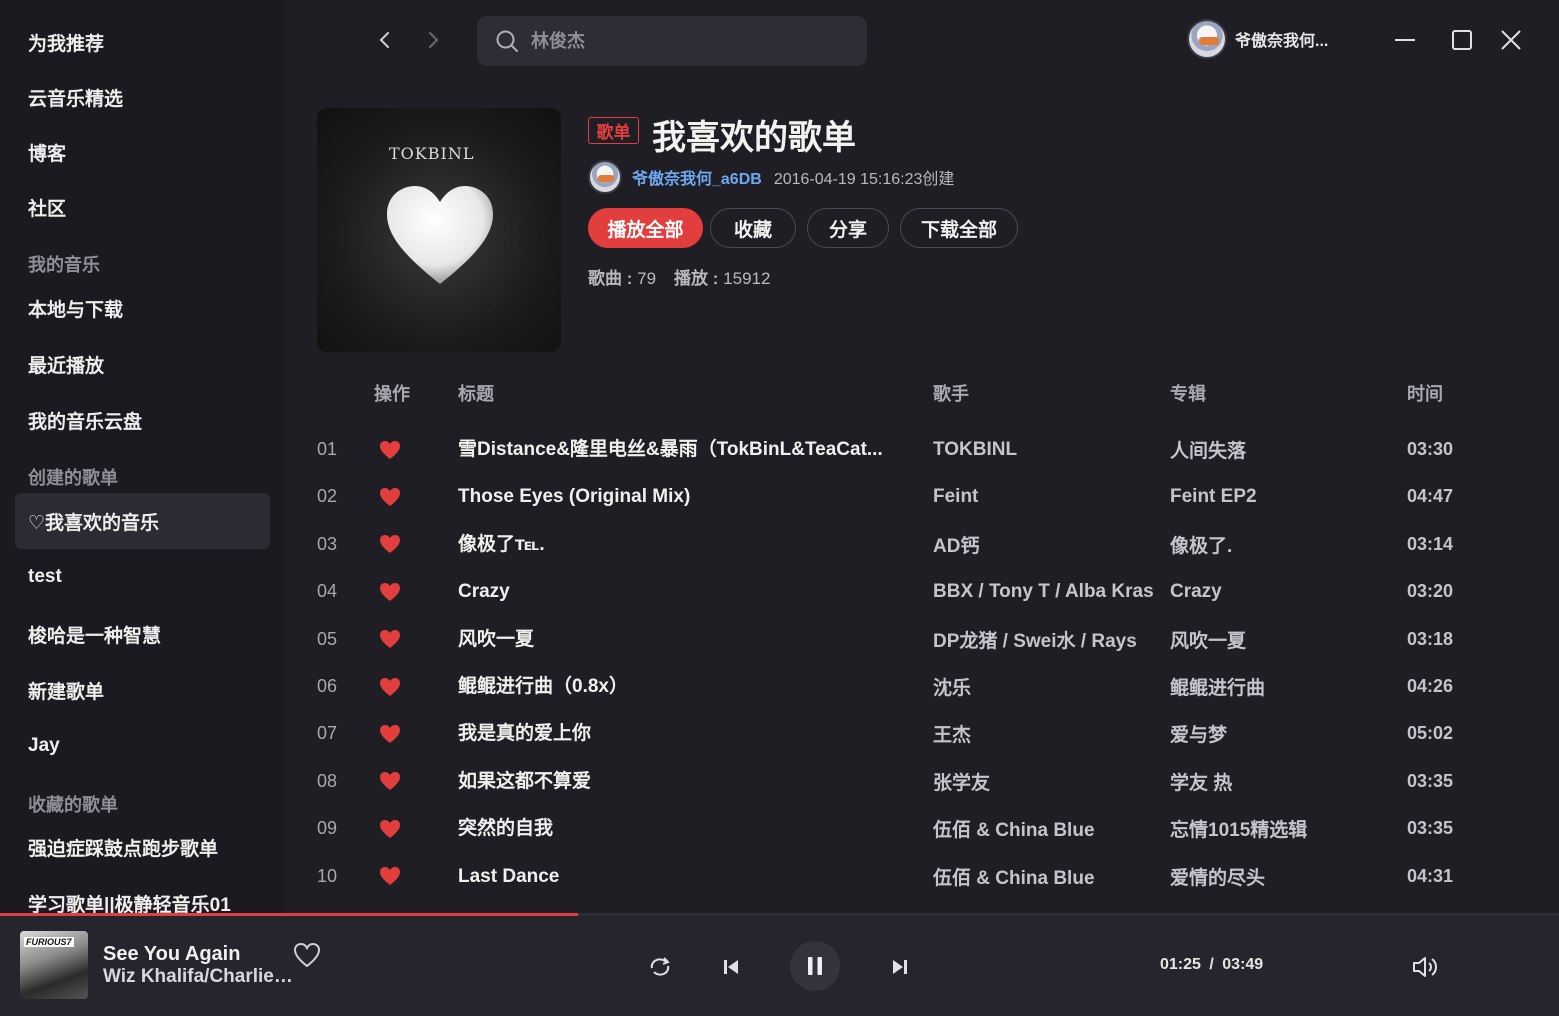  Describe the element at coordinates (1282, 781) in the screenshot. I see `track-album: 学友 热` at that location.